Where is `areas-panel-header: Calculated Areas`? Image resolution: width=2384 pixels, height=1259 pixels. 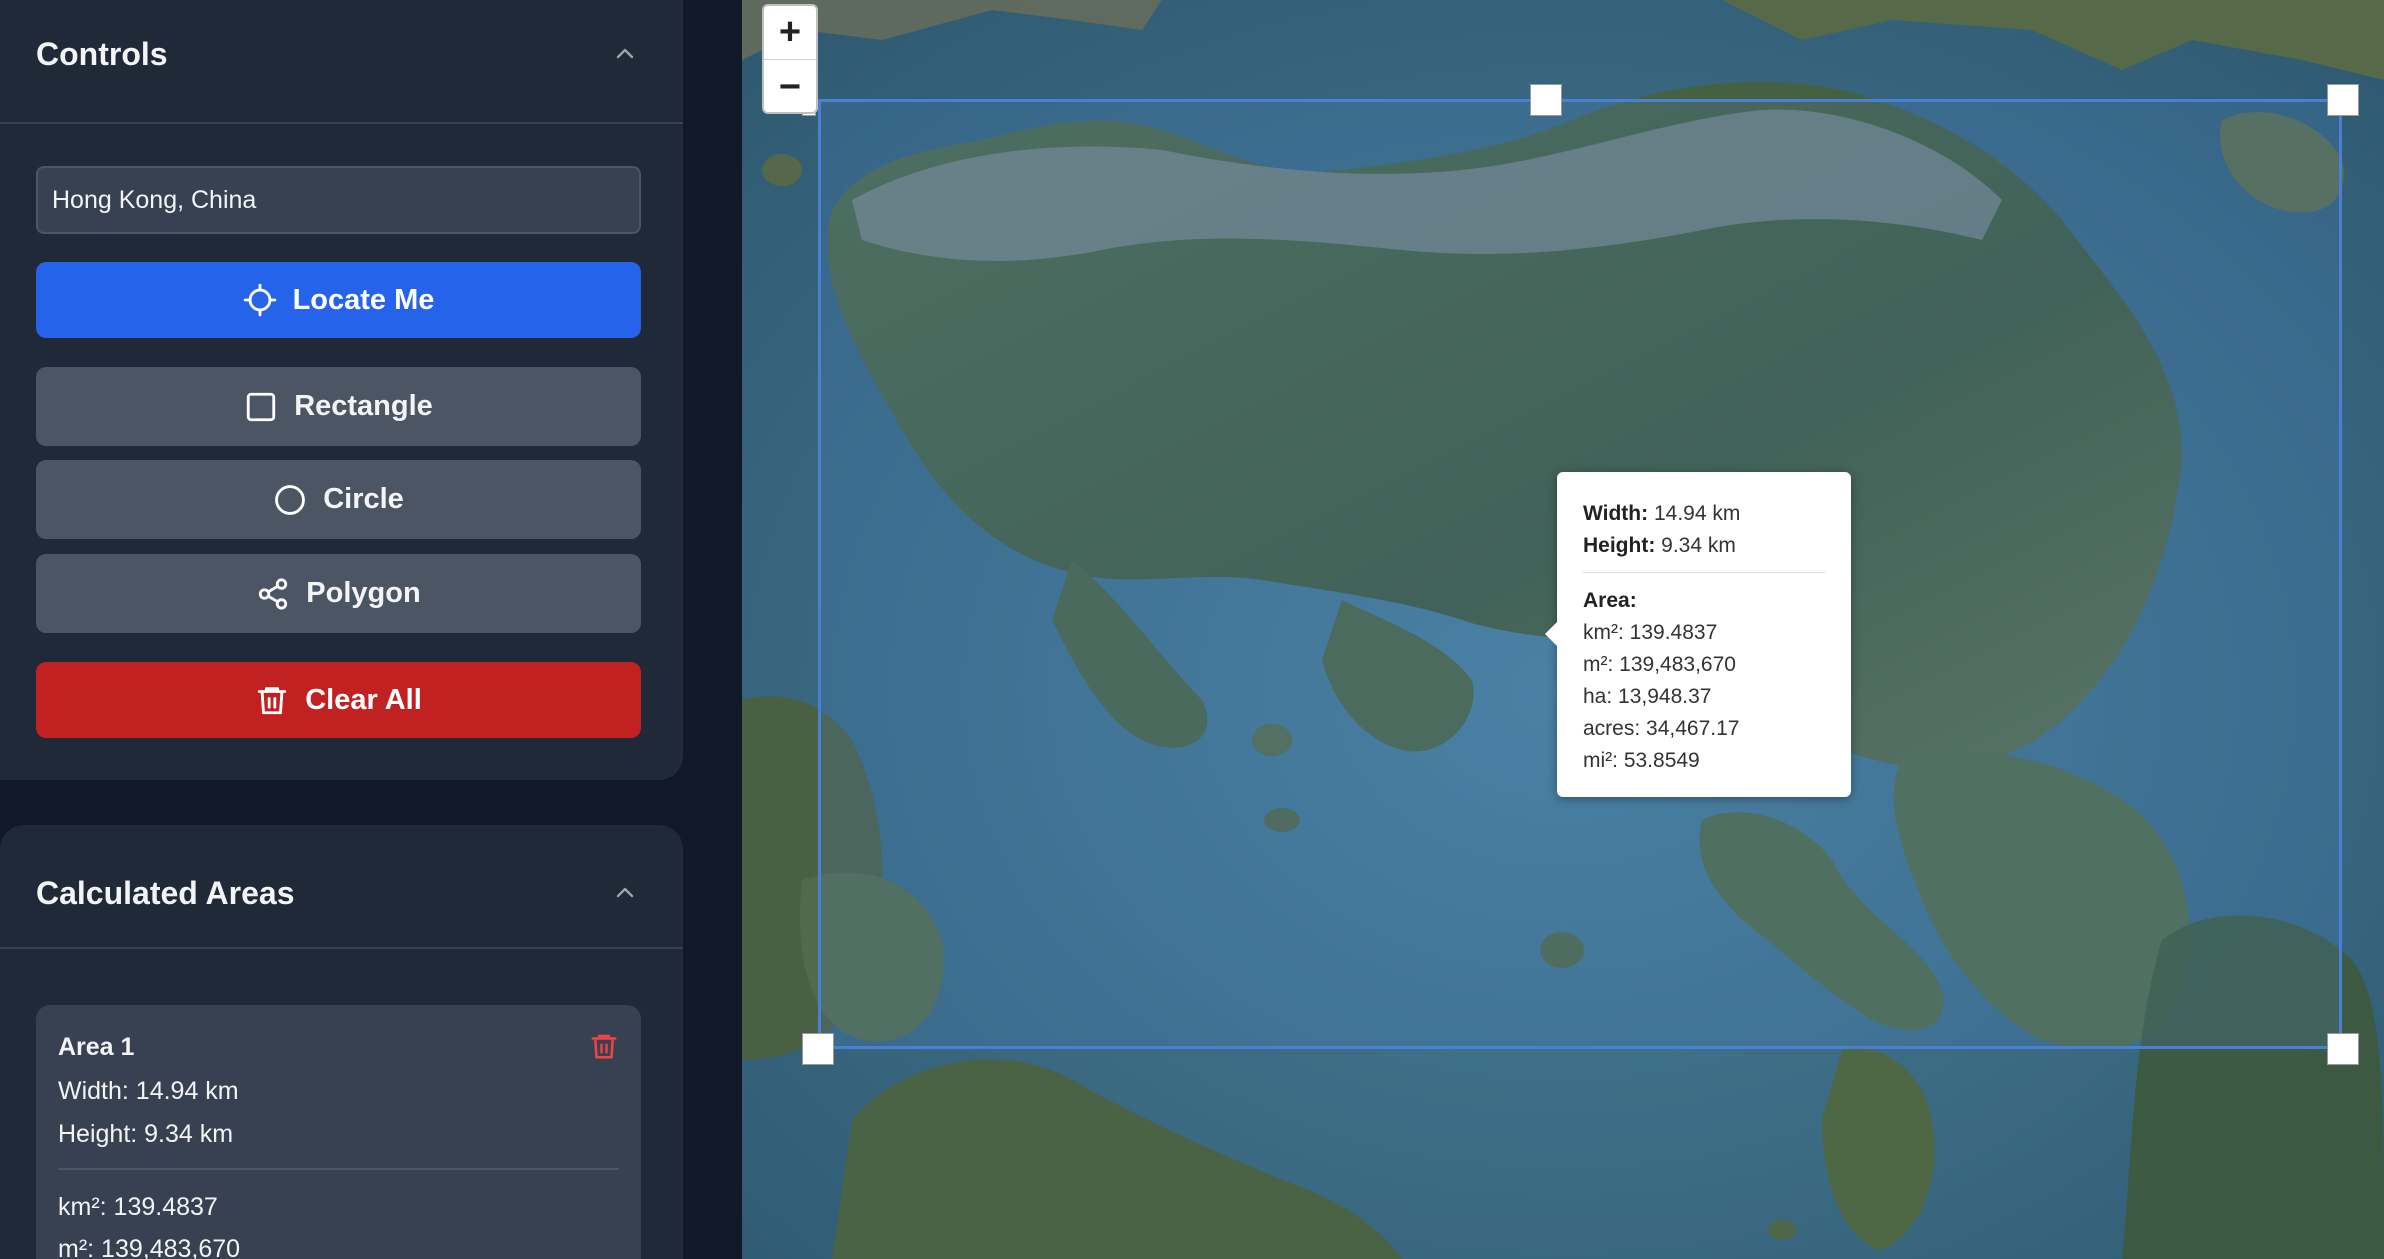
areas-panel-header: Calculated Areas is located at coordinates (341, 887).